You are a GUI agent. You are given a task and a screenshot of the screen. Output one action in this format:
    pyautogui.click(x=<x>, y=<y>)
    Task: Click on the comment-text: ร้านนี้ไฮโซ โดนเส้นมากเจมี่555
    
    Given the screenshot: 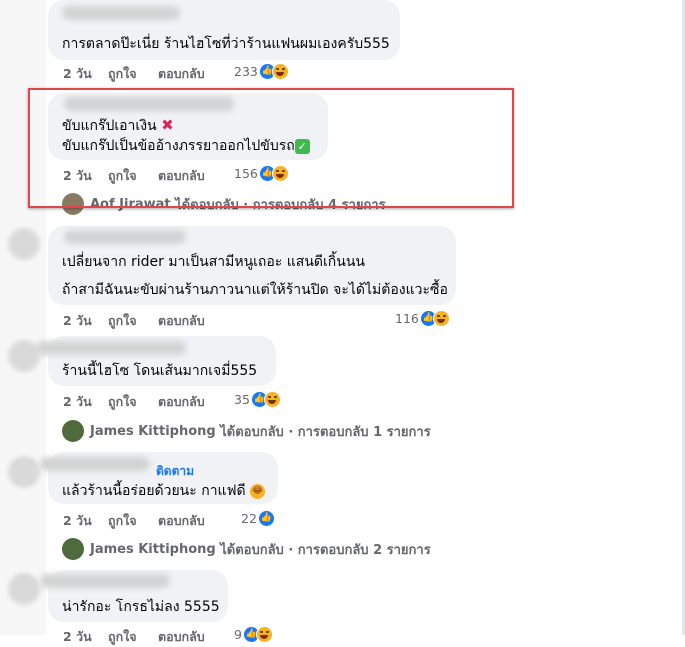 What is the action you would take?
    pyautogui.click(x=160, y=371)
    